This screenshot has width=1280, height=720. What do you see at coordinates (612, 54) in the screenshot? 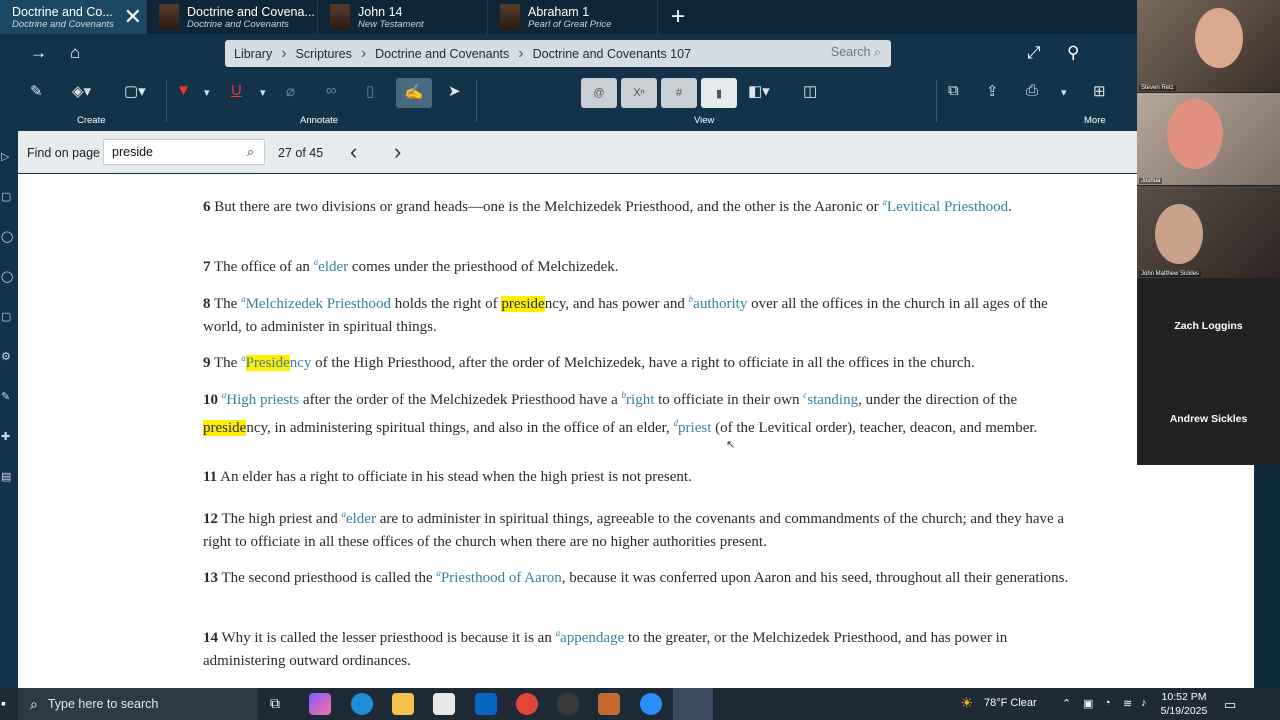
I see `breadcrumb-dc-107: Doctrine and Covenants 107` at bounding box center [612, 54].